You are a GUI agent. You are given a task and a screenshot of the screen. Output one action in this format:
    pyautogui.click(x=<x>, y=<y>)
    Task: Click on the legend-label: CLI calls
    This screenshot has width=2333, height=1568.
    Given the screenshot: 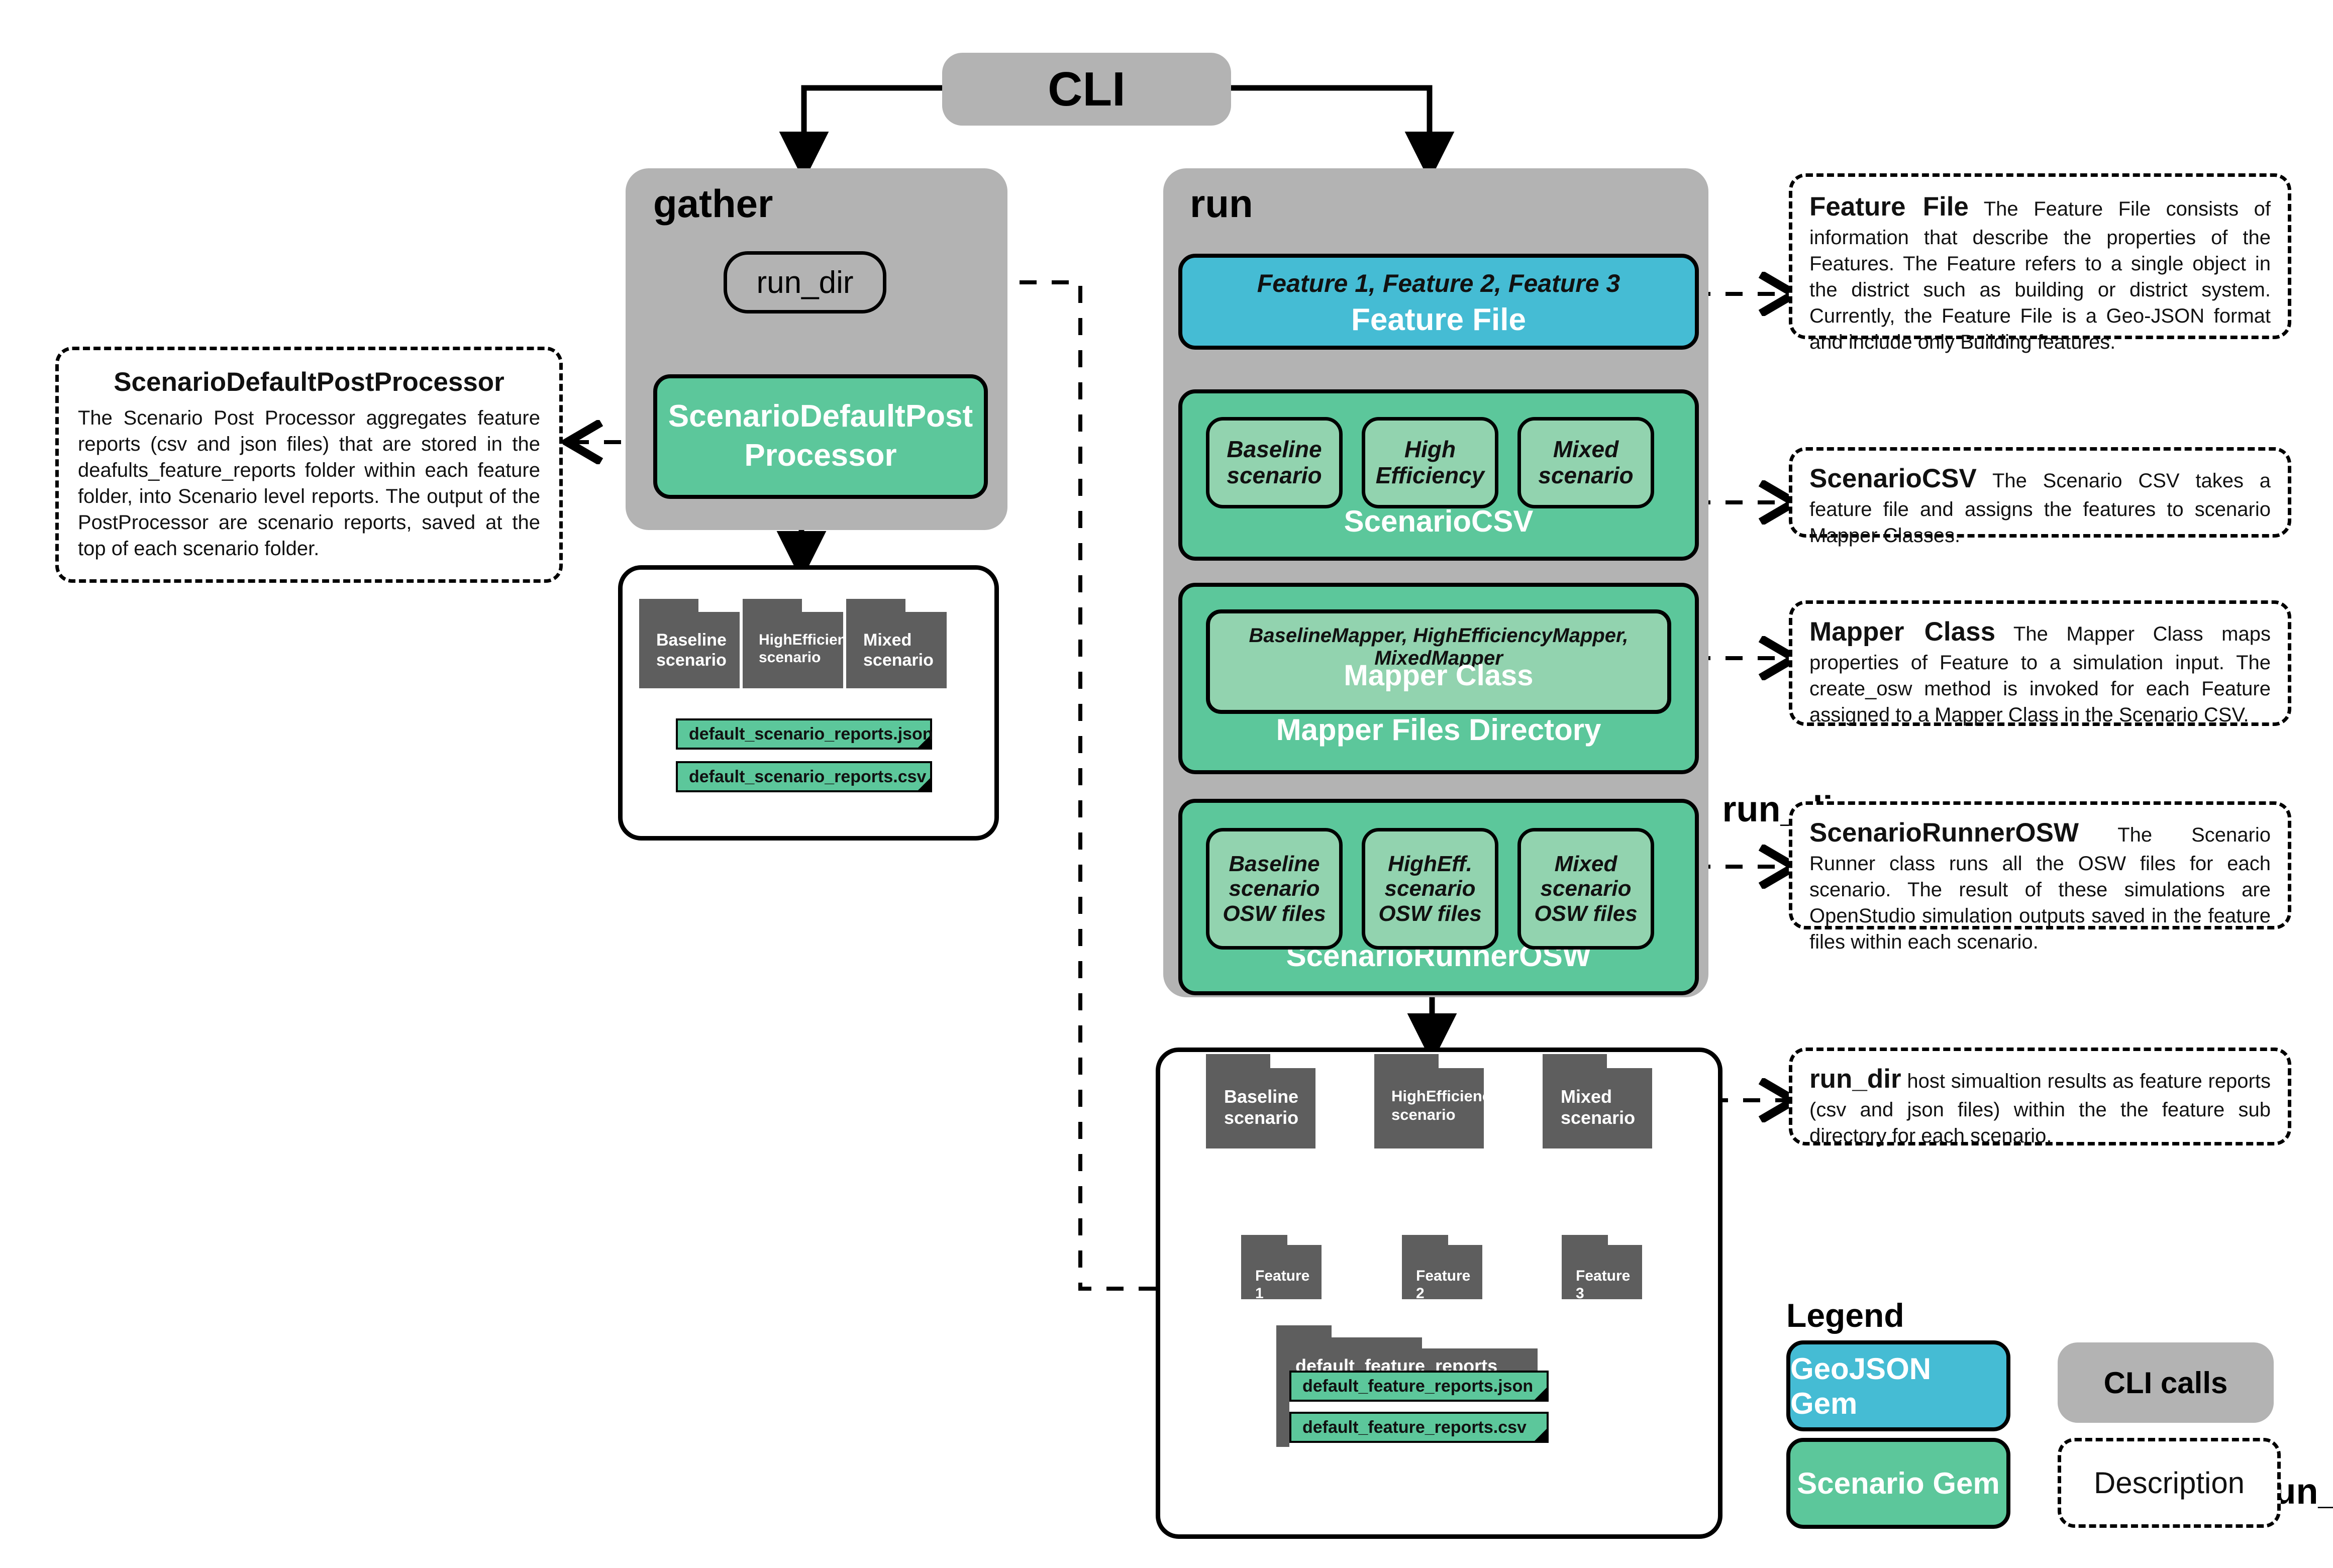 What is the action you would take?
    pyautogui.click(x=2165, y=1383)
    